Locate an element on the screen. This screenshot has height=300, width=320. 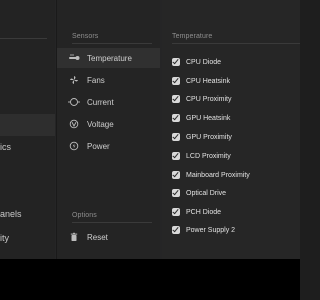
voltage-icon is located at coordinates (74, 124).